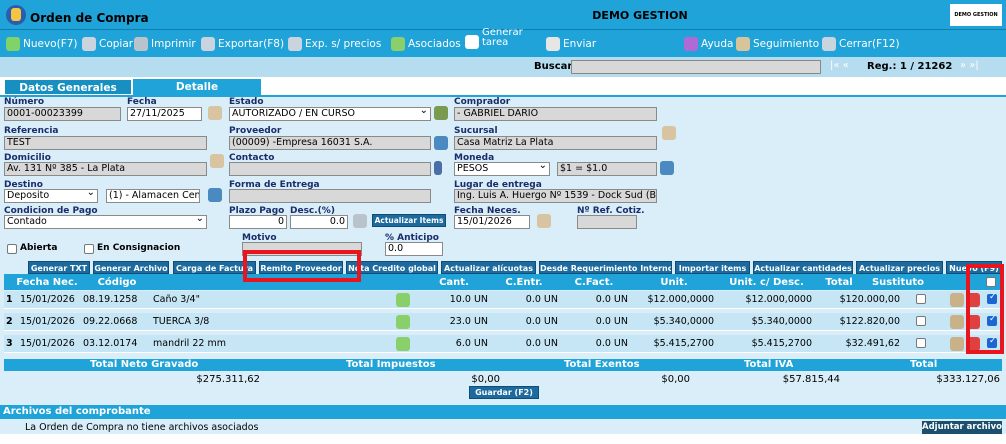 Image resolution: width=1006 pixels, height=444 pixels. Describe the element at coordinates (605, 267) in the screenshot. I see `desde-requerimiento-button: Desde Requerimiento Interno` at that location.